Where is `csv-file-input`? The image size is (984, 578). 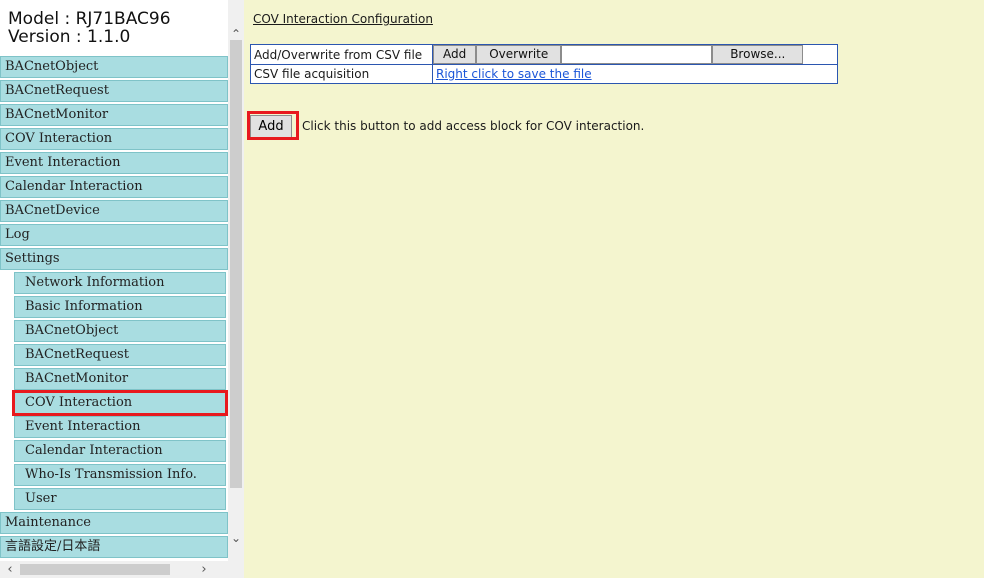
csv-file-input is located at coordinates (637, 54).